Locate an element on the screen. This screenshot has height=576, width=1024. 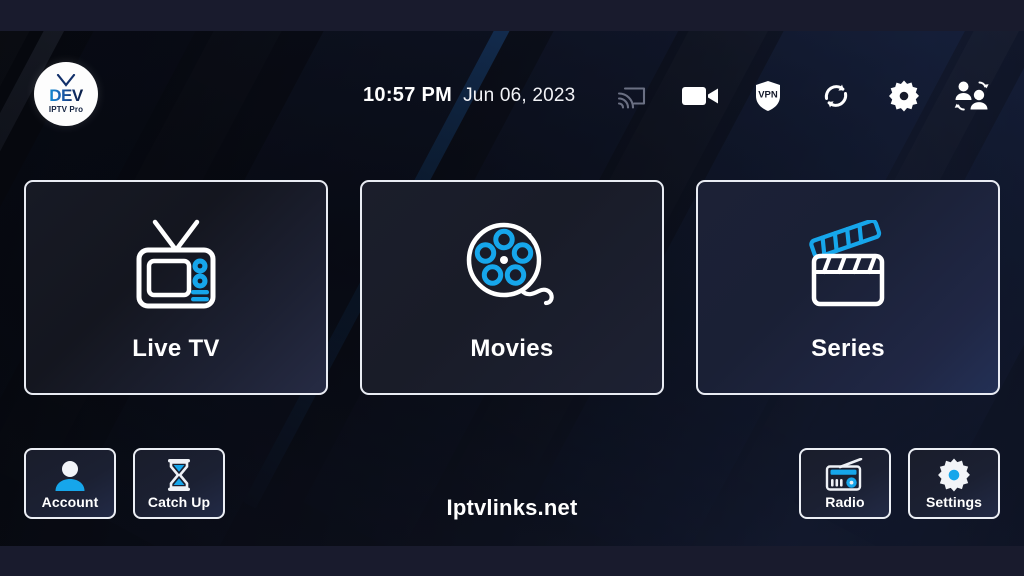
tv-antenna-logo-icon: DEV is located at coordinates (66, 89).